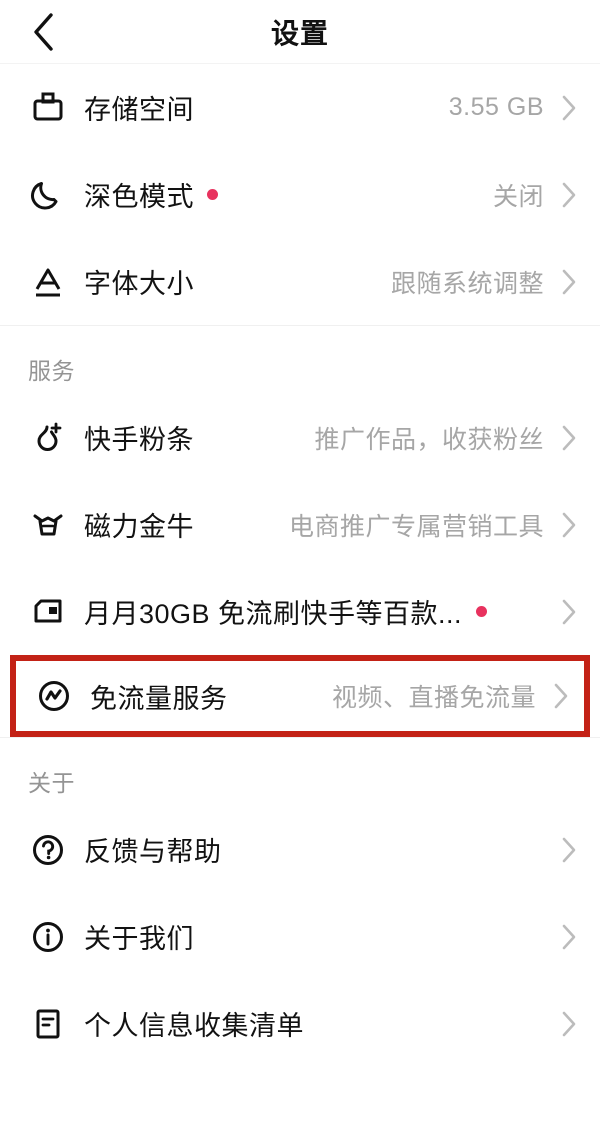 The width and height of the screenshot is (600, 1130). Describe the element at coordinates (139, 939) in the screenshot. I see `settings-row-label: 关于我们` at that location.